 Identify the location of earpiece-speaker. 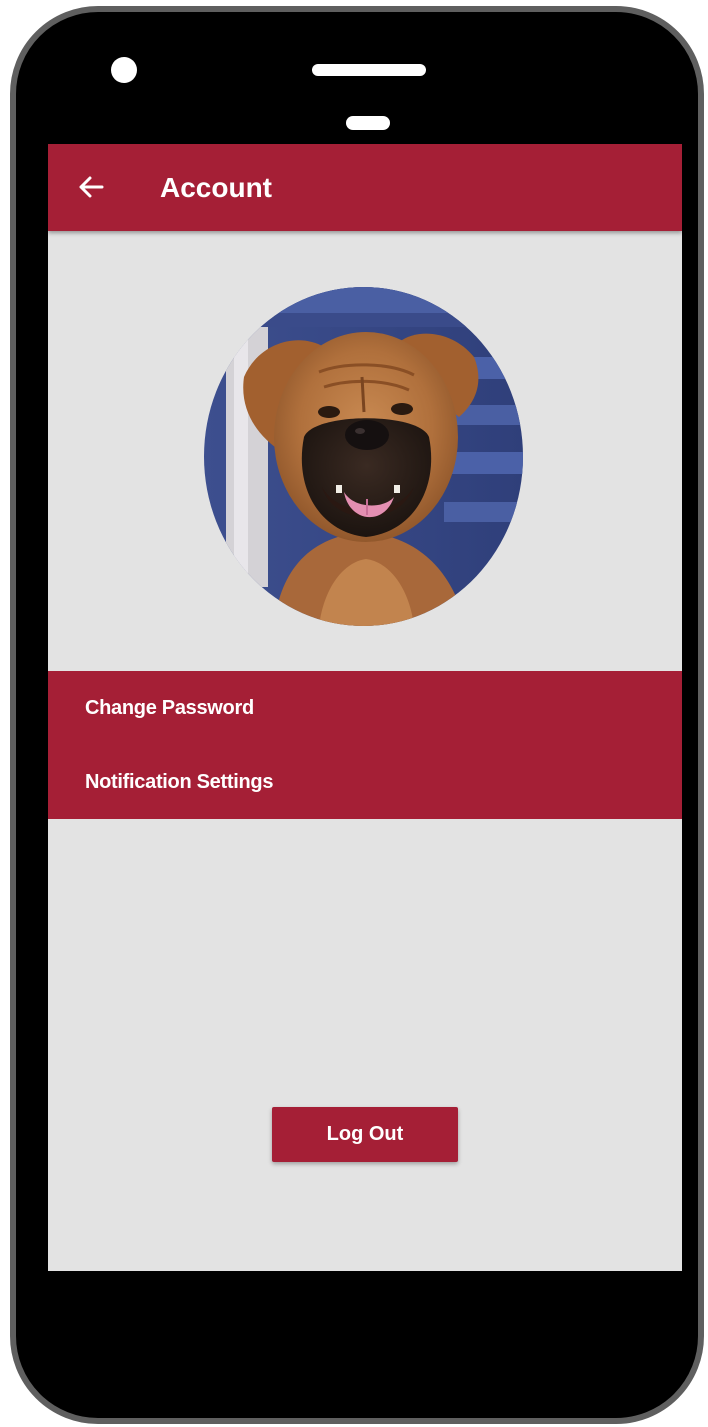
(369, 70).